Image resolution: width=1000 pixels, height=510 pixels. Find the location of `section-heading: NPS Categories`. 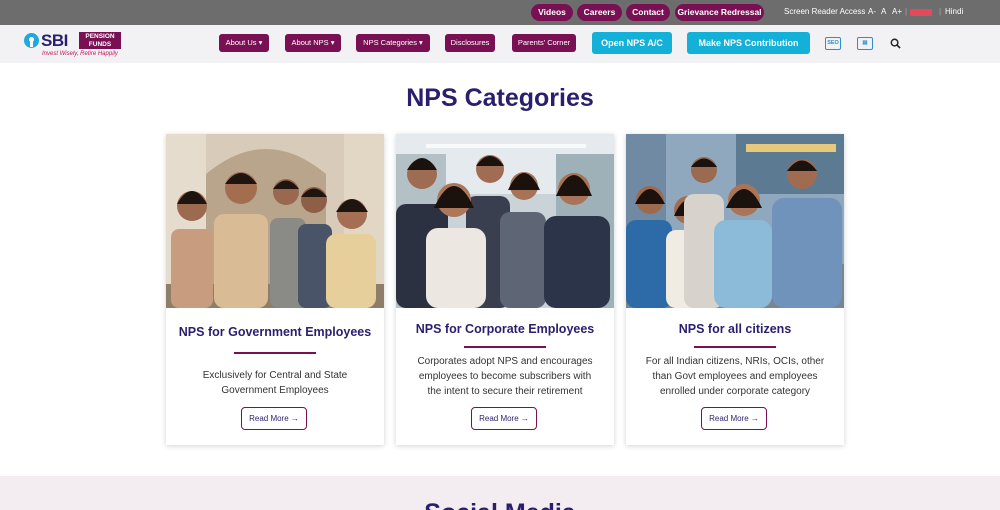

section-heading: NPS Categories is located at coordinates (500, 98).